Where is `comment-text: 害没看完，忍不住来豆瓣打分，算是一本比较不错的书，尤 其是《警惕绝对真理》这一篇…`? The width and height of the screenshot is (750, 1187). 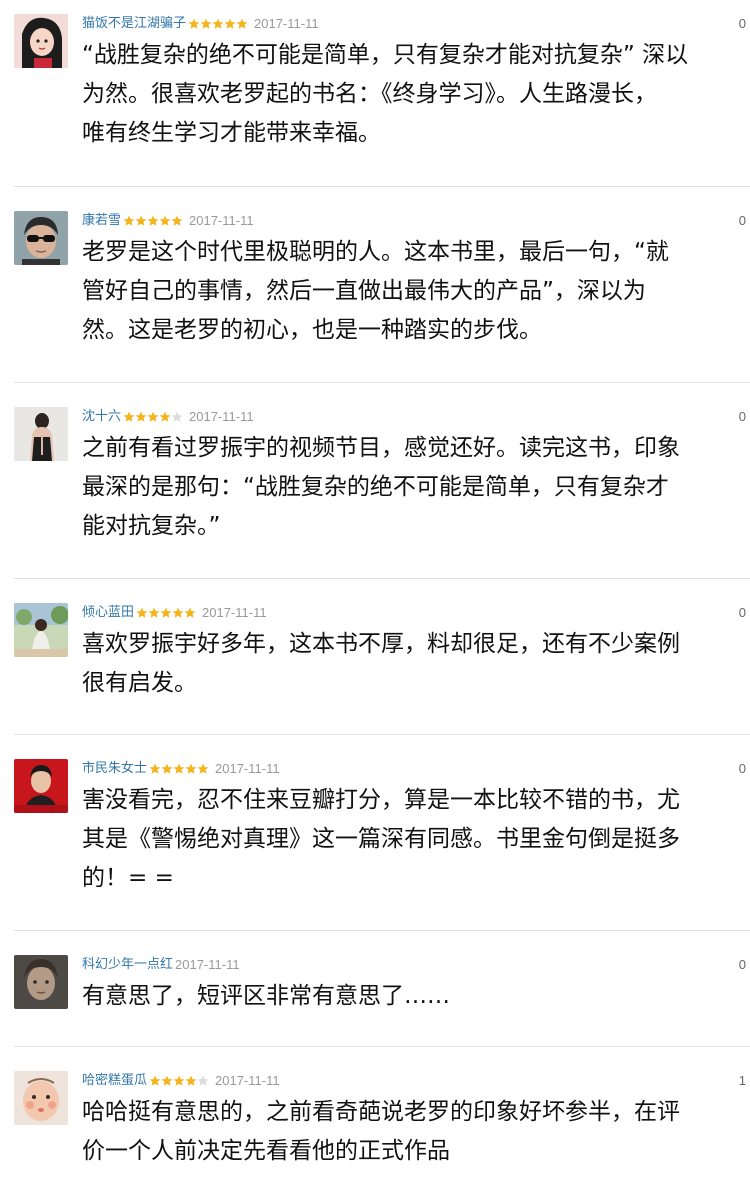
comment-text: 害没看完，忍不住来豆瓣打分，算是一本比较不错的书，尤 其是《警惕绝对真理》这一篇… is located at coordinates (412, 839).